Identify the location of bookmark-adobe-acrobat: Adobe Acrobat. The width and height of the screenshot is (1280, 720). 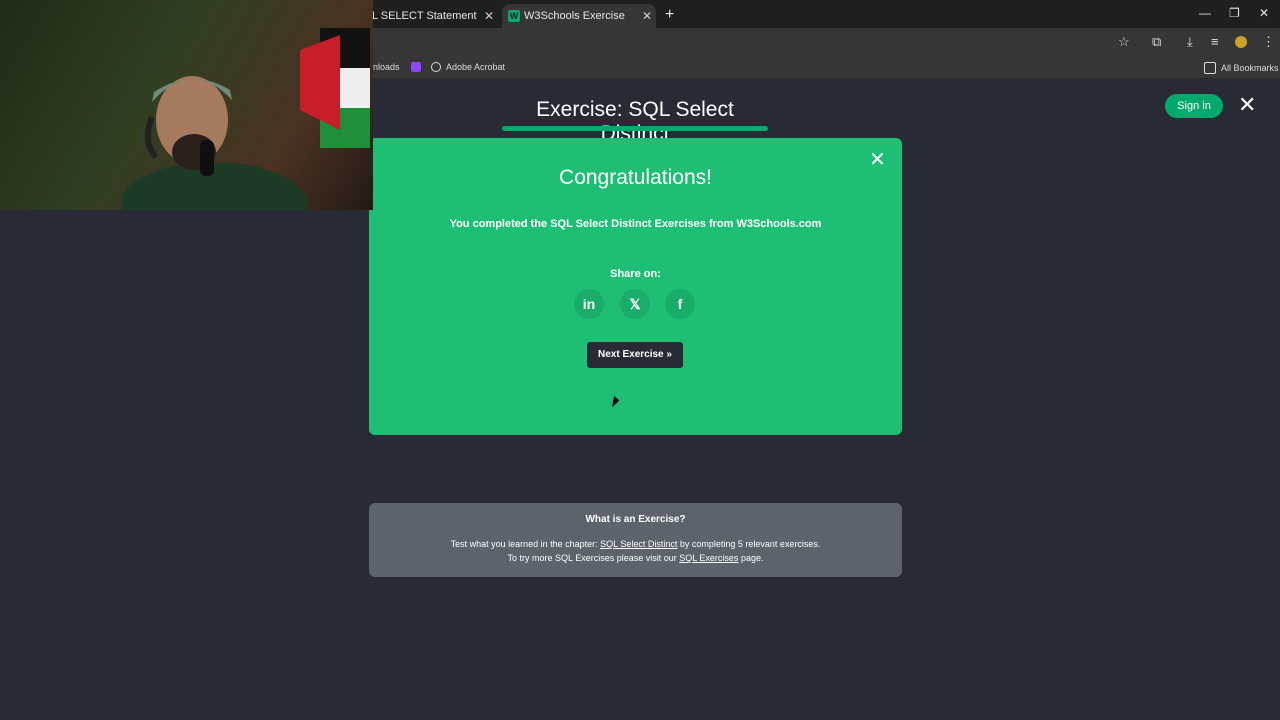
(468, 67).